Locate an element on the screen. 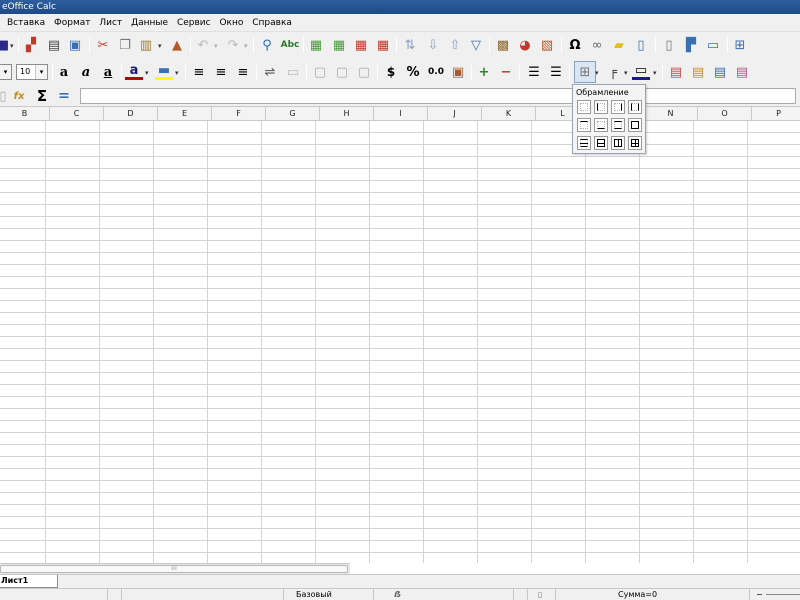 The width and height of the screenshot is (800, 600). selection-mode is located at coordinates (521, 594).